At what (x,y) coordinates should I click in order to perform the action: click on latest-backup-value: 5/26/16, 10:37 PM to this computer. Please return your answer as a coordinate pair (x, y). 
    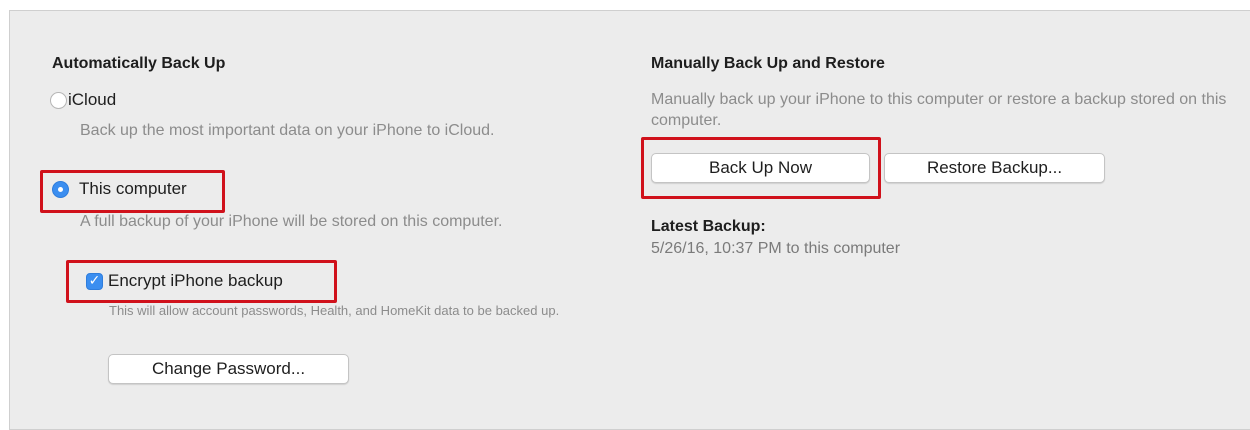
    Looking at the image, I should click on (776, 248).